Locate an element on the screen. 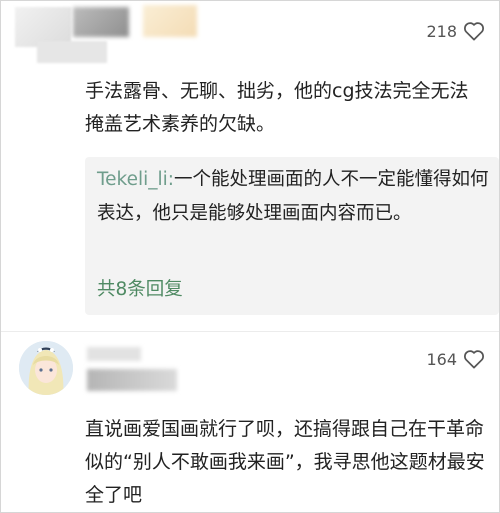 Image resolution: width=500 pixels, height=513 pixels. like-button: 164 is located at coordinates (455, 359).